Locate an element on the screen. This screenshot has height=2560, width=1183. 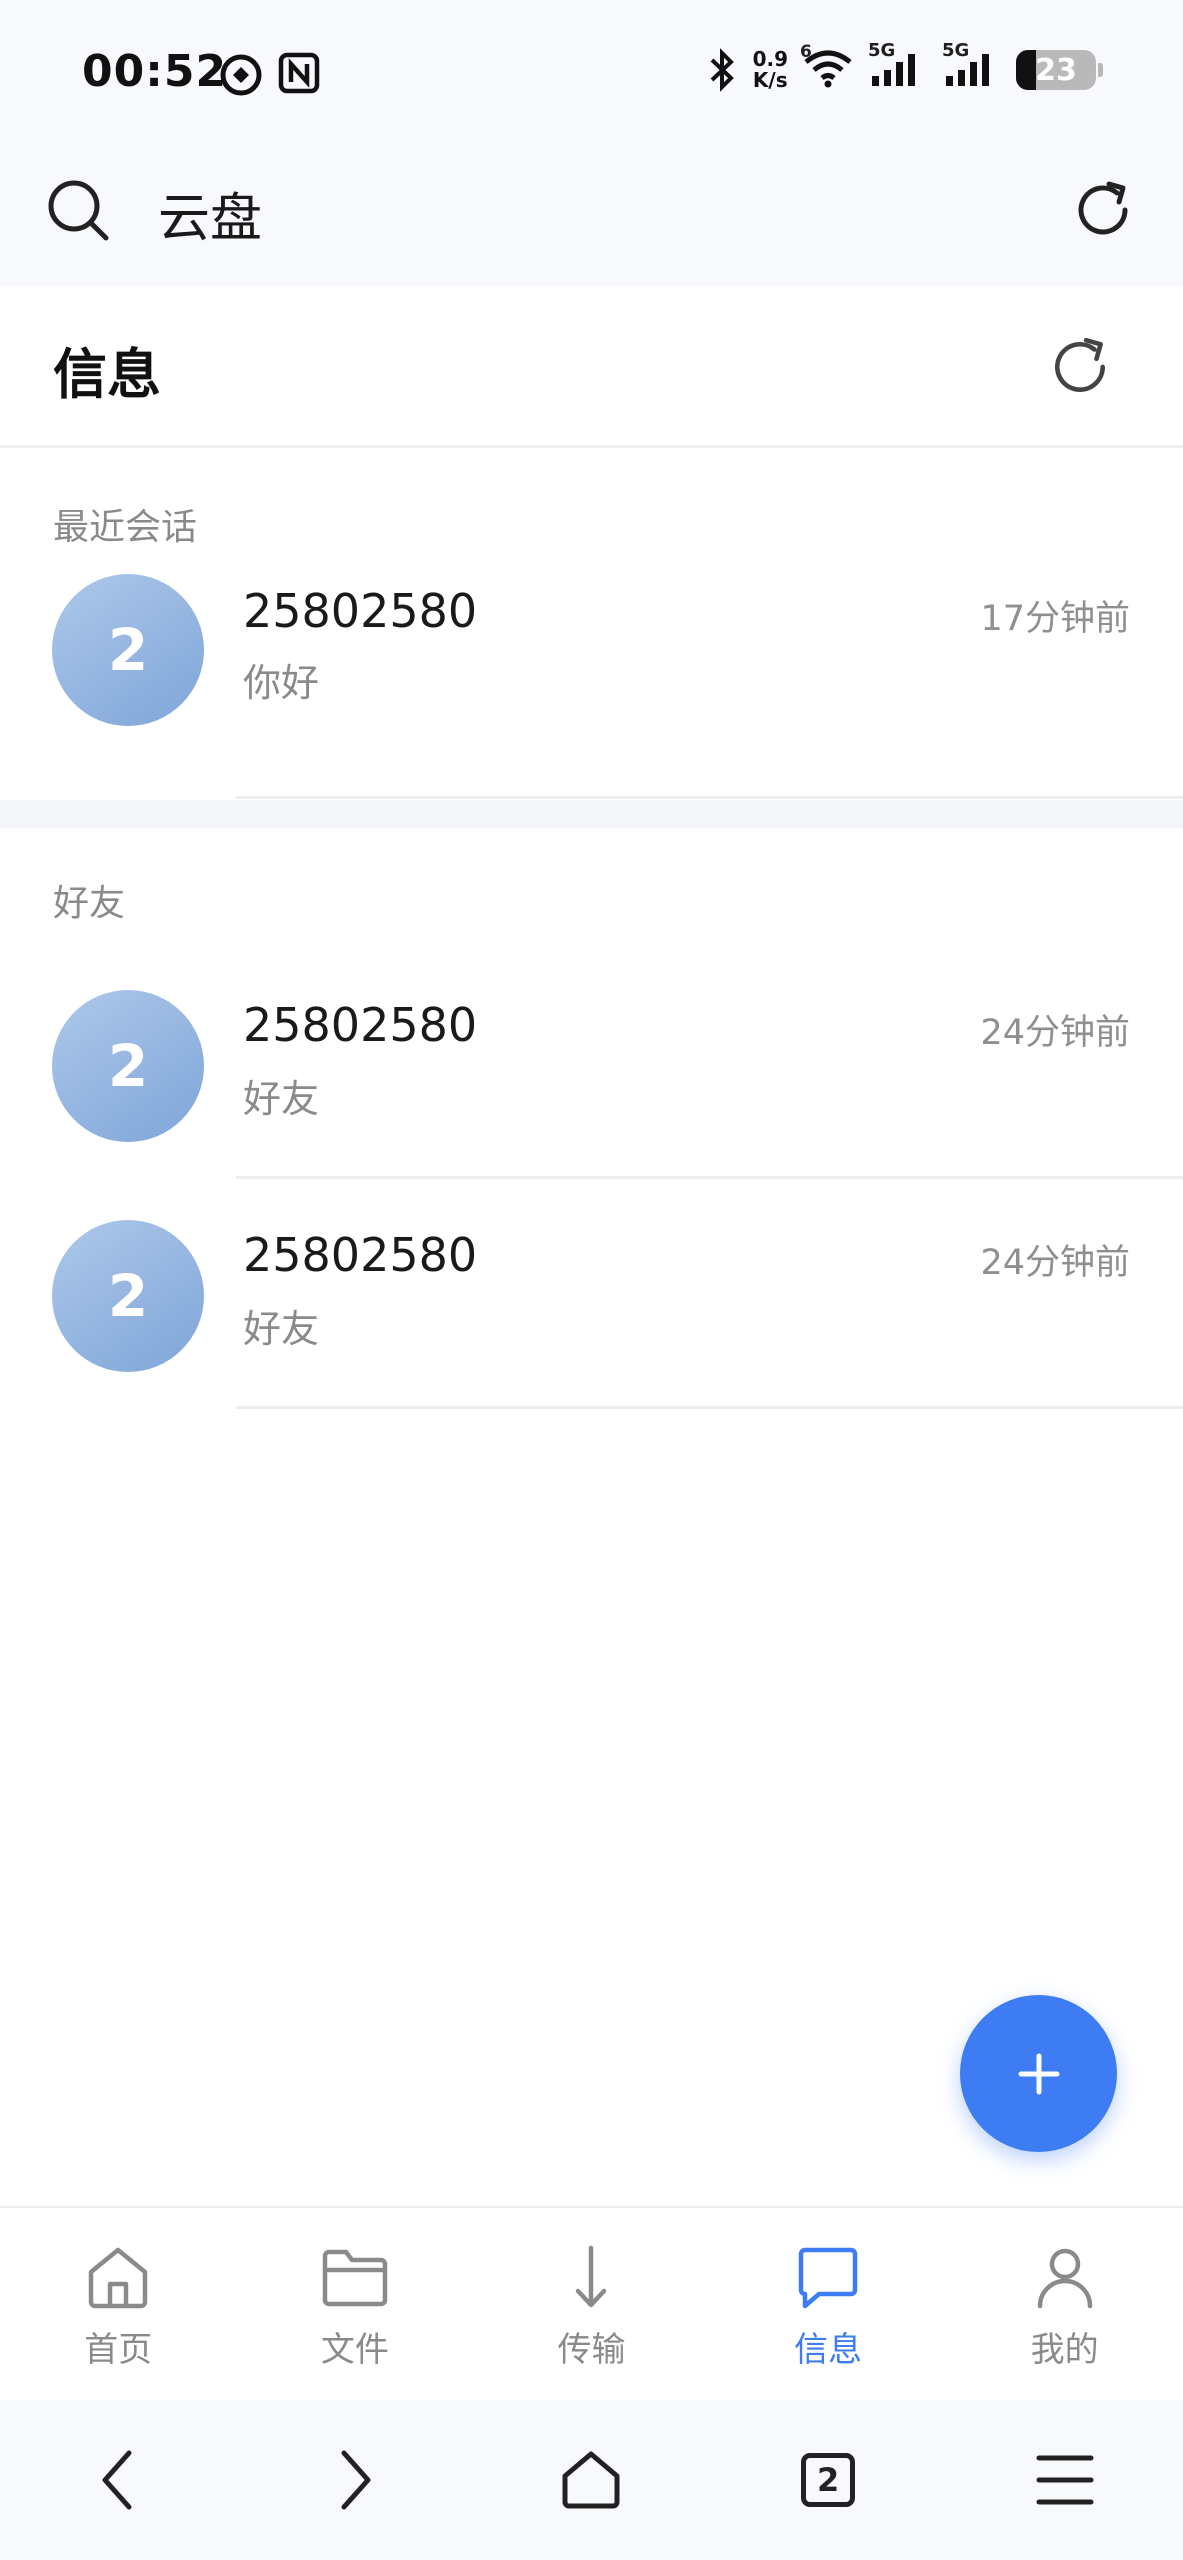
nav-files: 文件 is located at coordinates (355, 2304).